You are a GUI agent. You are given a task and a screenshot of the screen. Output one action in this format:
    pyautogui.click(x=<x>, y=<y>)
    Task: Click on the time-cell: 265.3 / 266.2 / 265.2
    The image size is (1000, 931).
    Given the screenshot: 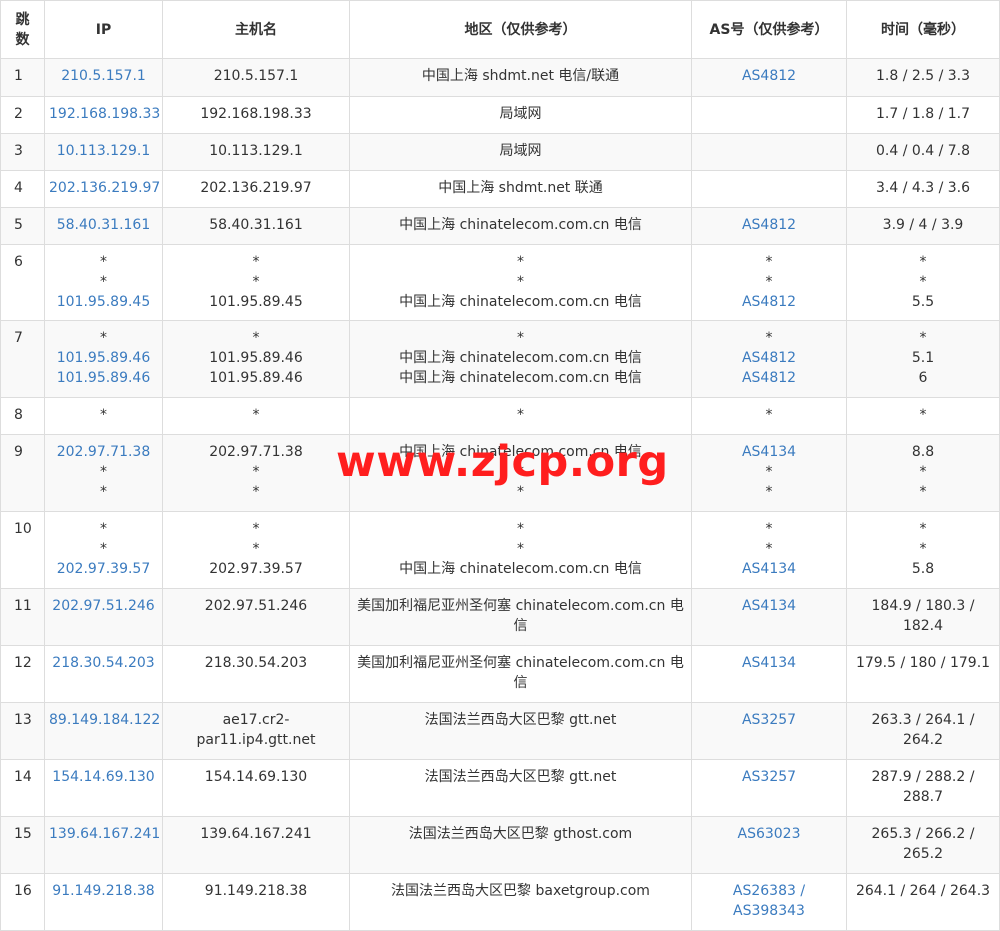 What is the action you would take?
    pyautogui.click(x=923, y=845)
    